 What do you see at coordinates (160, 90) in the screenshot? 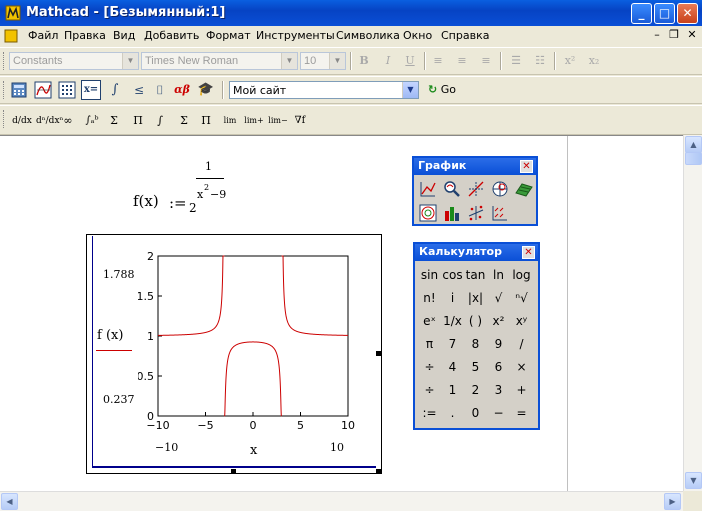
I see `programming-palette-icon: ⌷` at bounding box center [160, 90].